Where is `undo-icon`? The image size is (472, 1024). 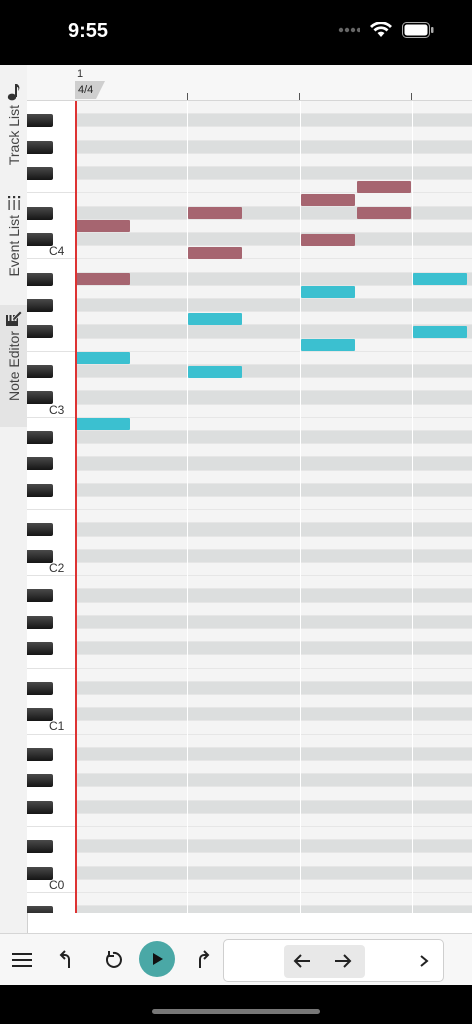 undo-icon is located at coordinates (64, 959).